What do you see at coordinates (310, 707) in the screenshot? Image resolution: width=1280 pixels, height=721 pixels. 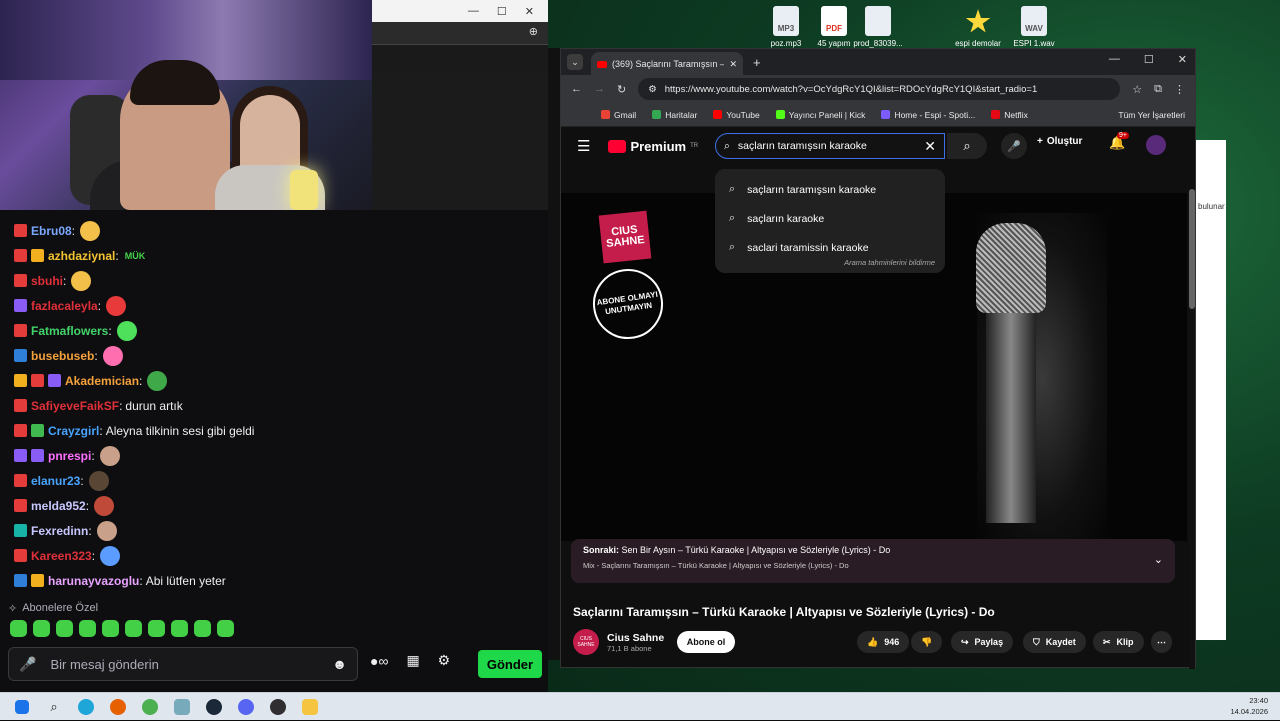 I see `folder-icon` at bounding box center [310, 707].